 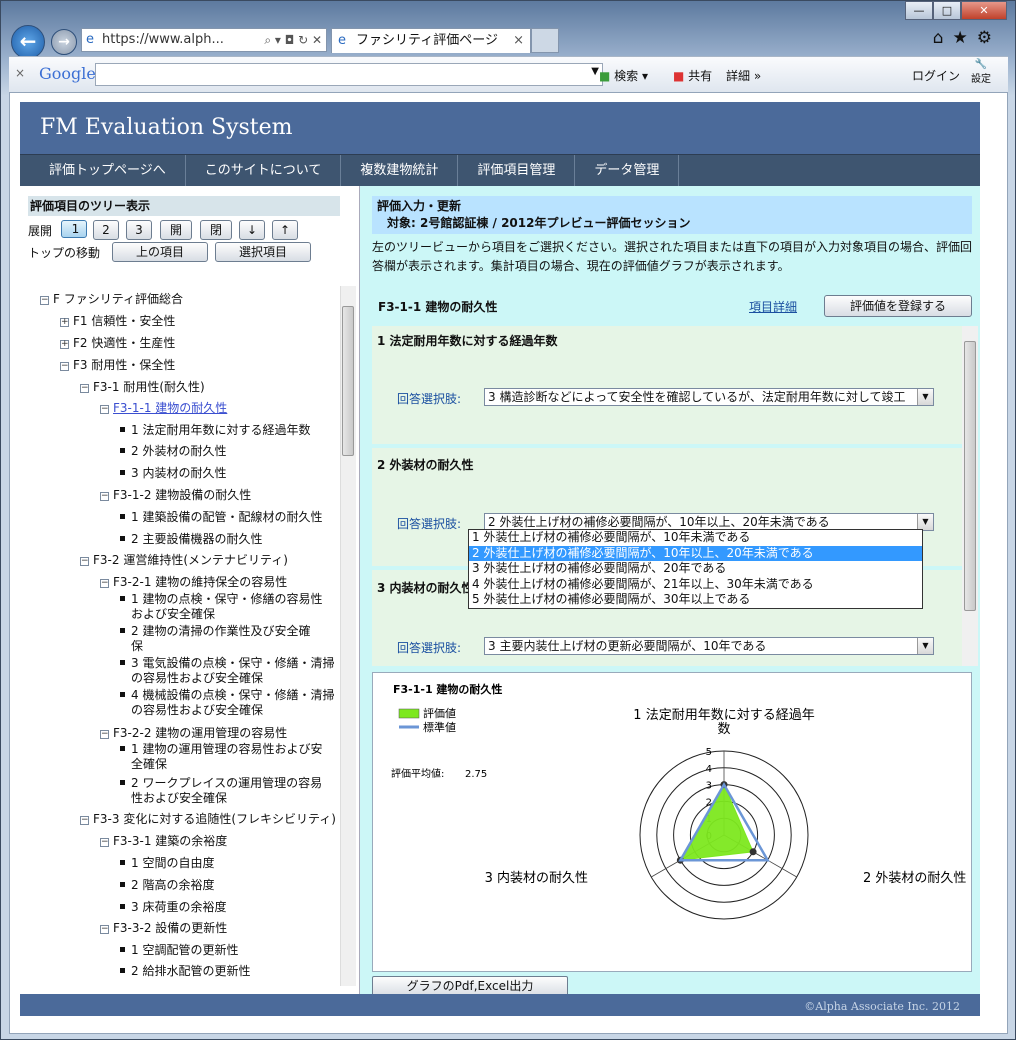 What do you see at coordinates (163, 927) in the screenshot?
I see `tree-node: − F3-3-2 設備の更新性` at bounding box center [163, 927].